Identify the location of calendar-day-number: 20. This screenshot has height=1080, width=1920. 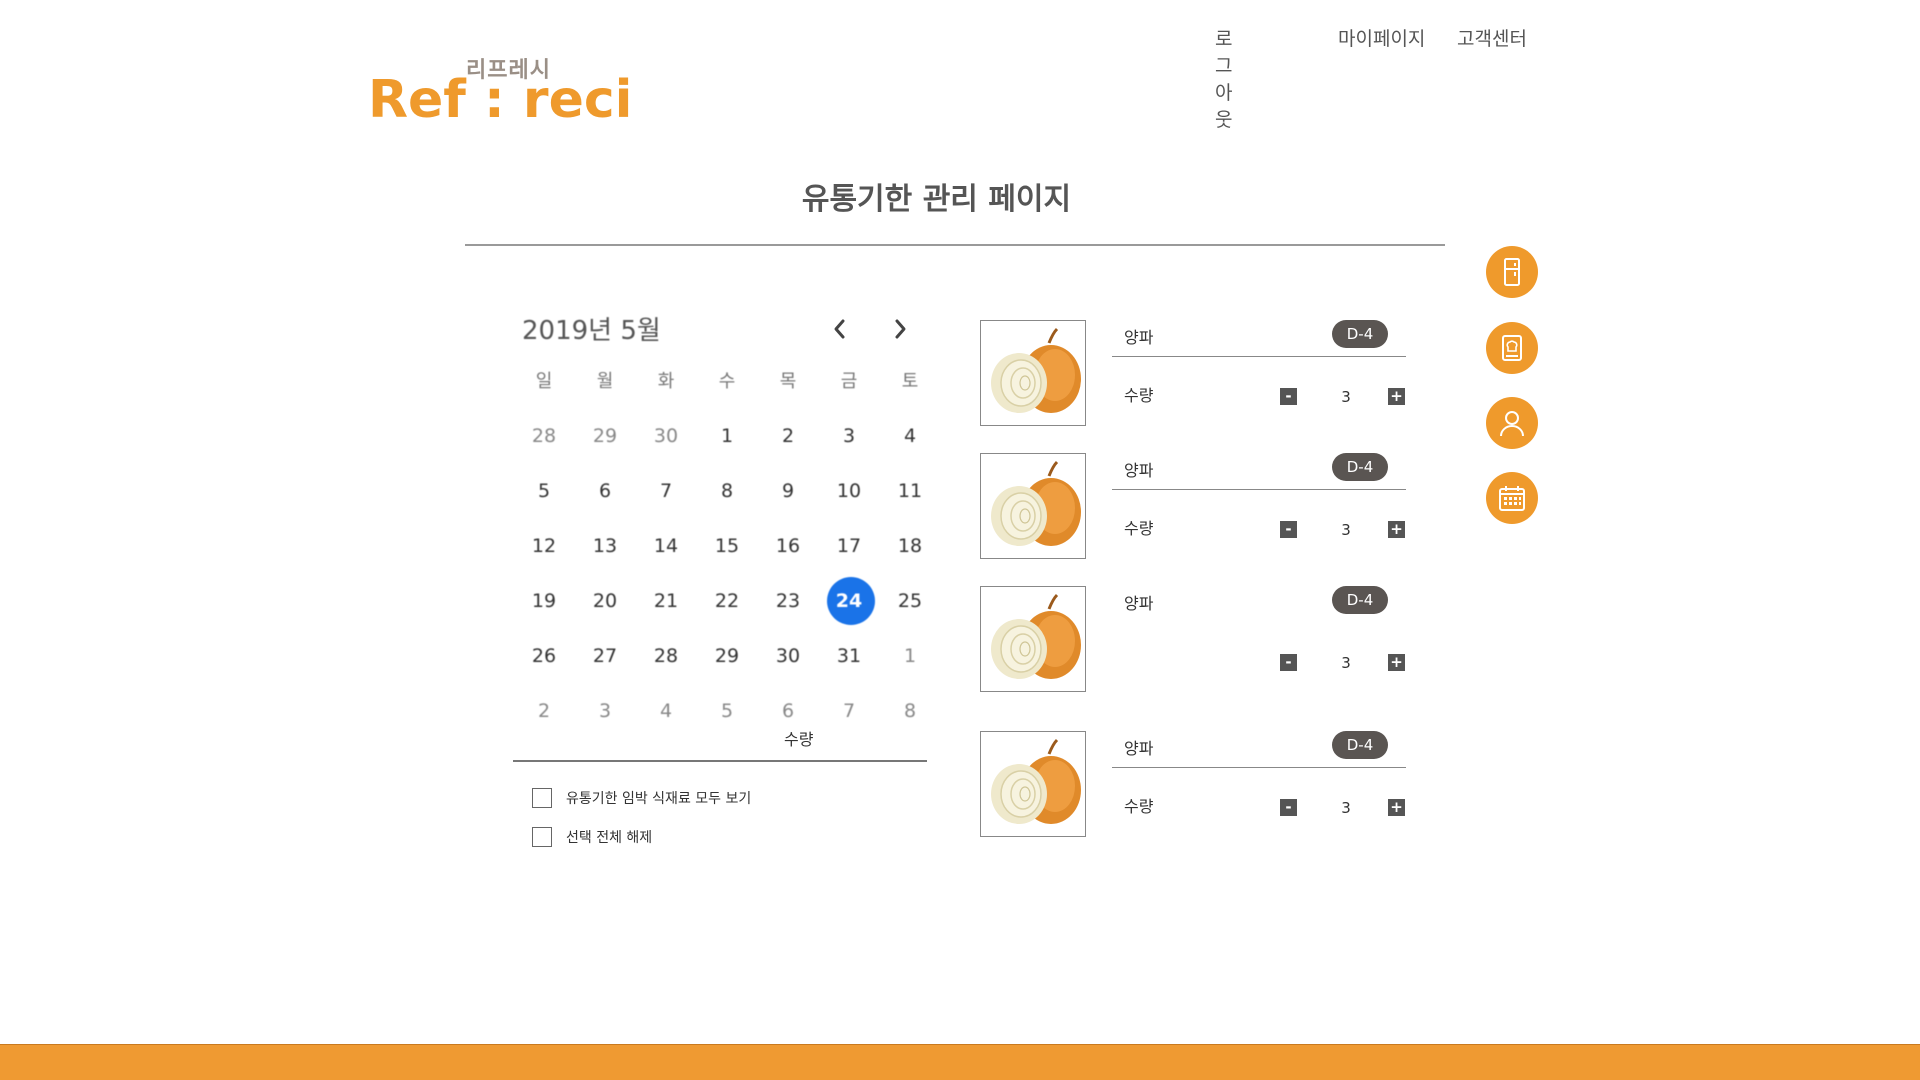
(605, 601).